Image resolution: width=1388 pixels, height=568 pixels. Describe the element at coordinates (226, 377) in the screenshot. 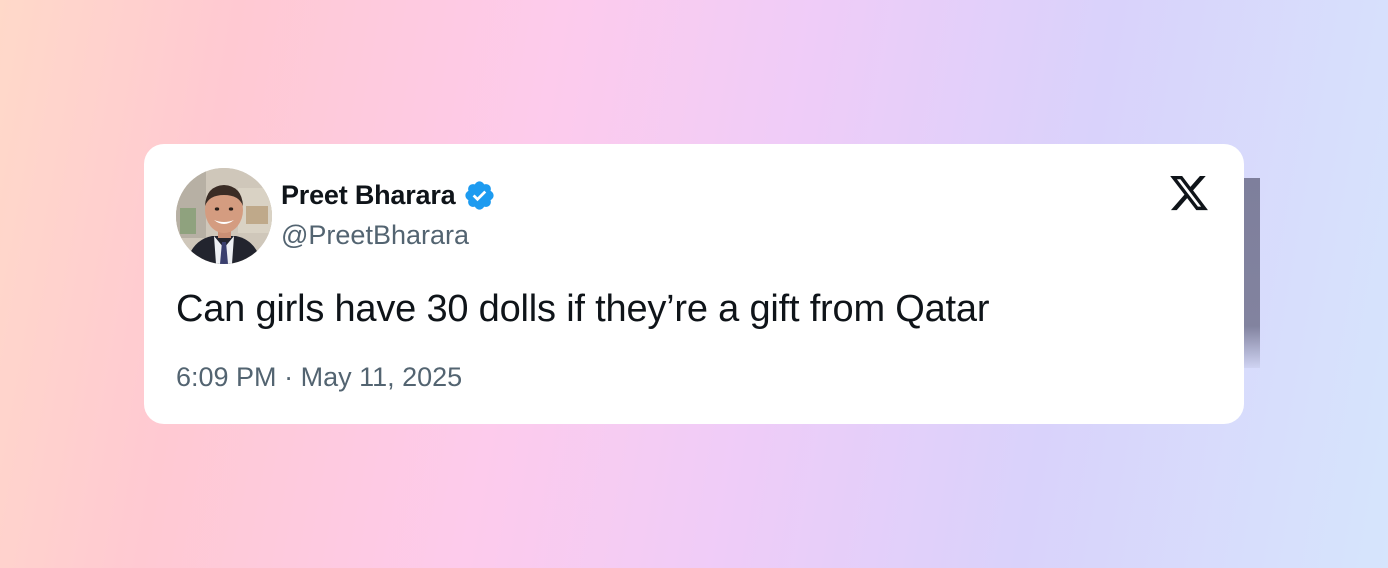

I see `tweet-time: 6:09 PM` at that location.